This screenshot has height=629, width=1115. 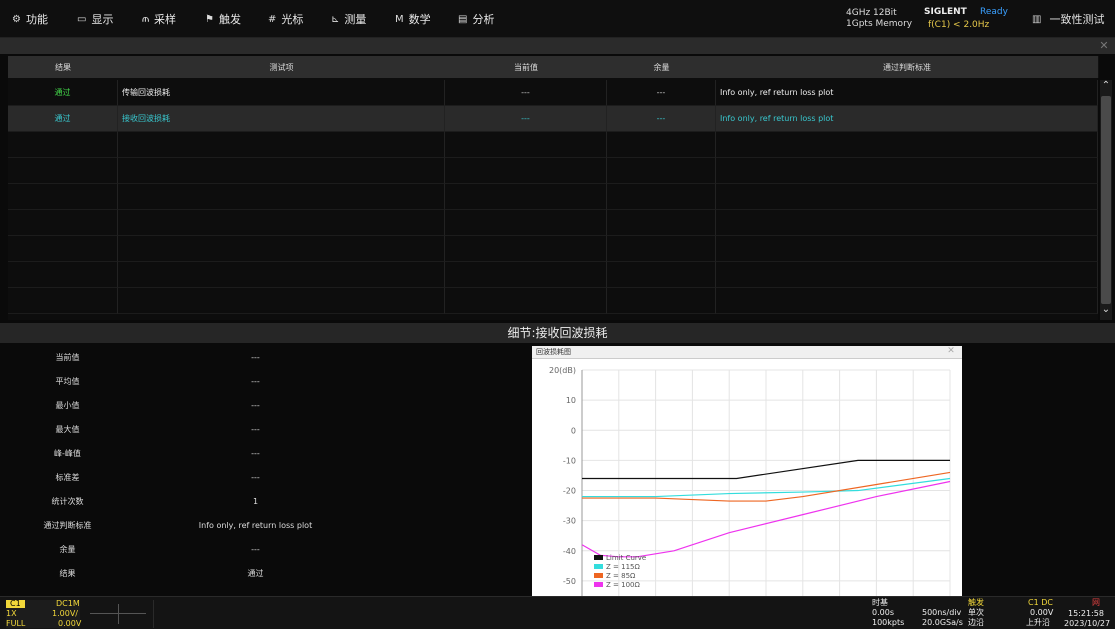 I want to click on y-tick-label: -30, so click(x=569, y=521).